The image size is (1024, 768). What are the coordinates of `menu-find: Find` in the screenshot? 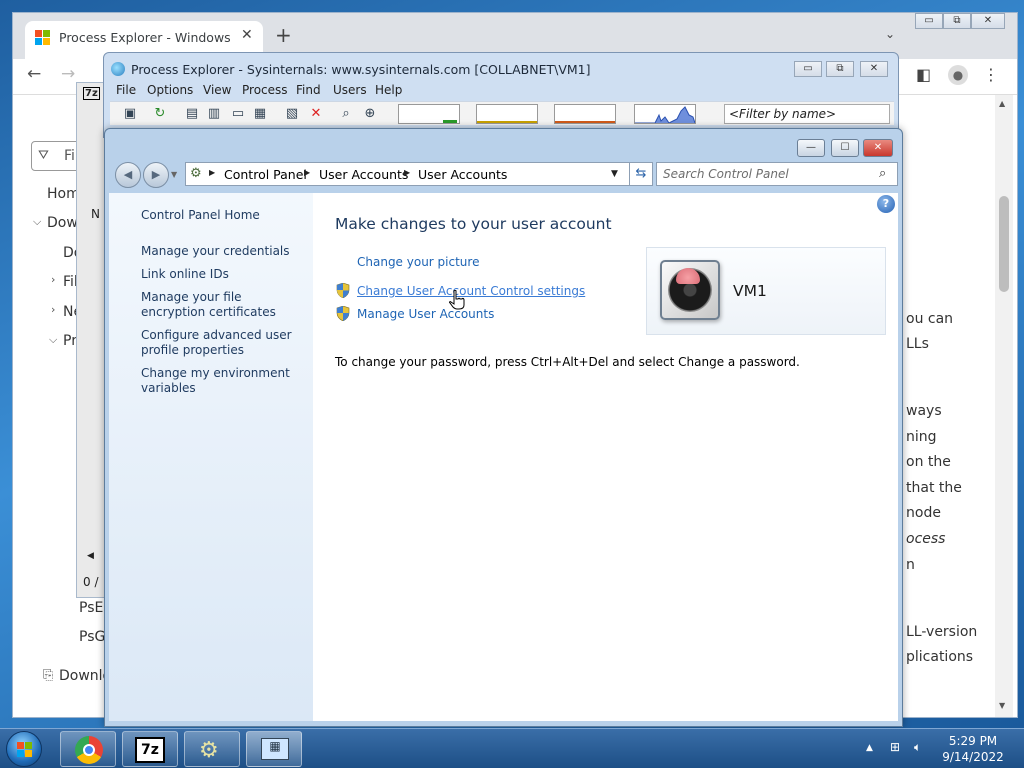 It's located at (308, 90).